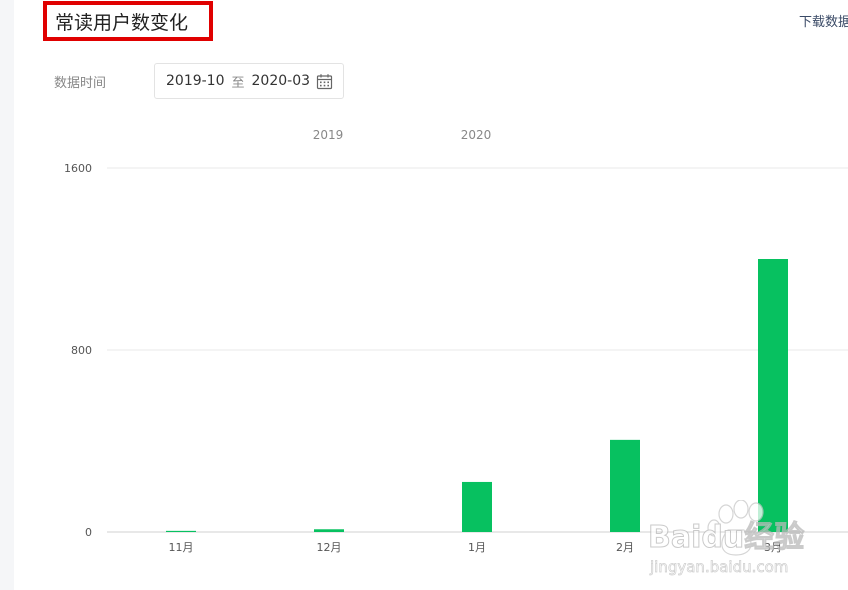  I want to click on year-label: 2020, so click(476, 135).